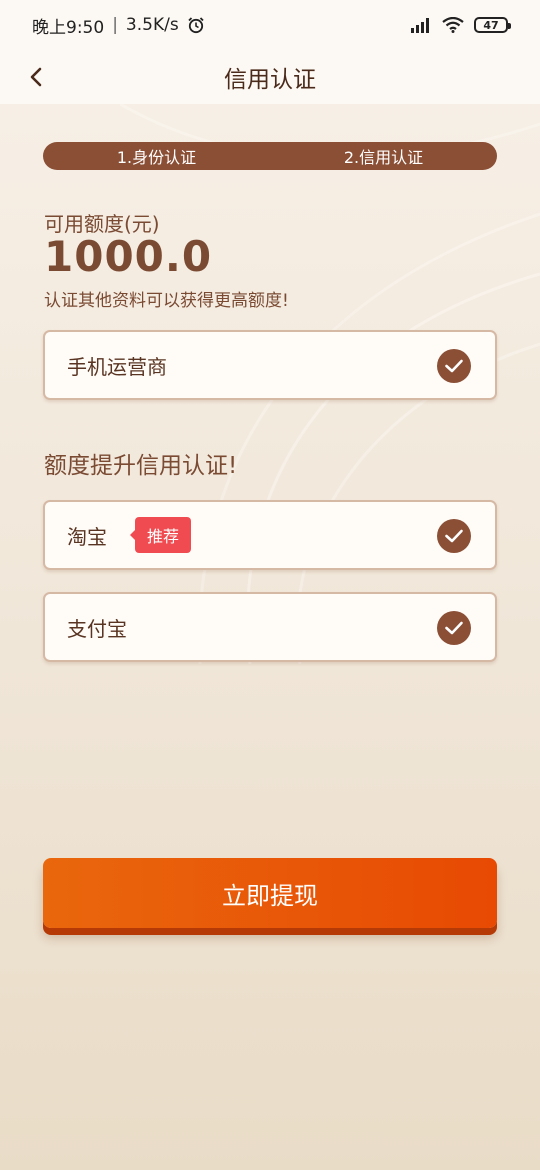 The height and width of the screenshot is (1170, 540). Describe the element at coordinates (196, 25) in the screenshot. I see `alarm-icon` at that location.